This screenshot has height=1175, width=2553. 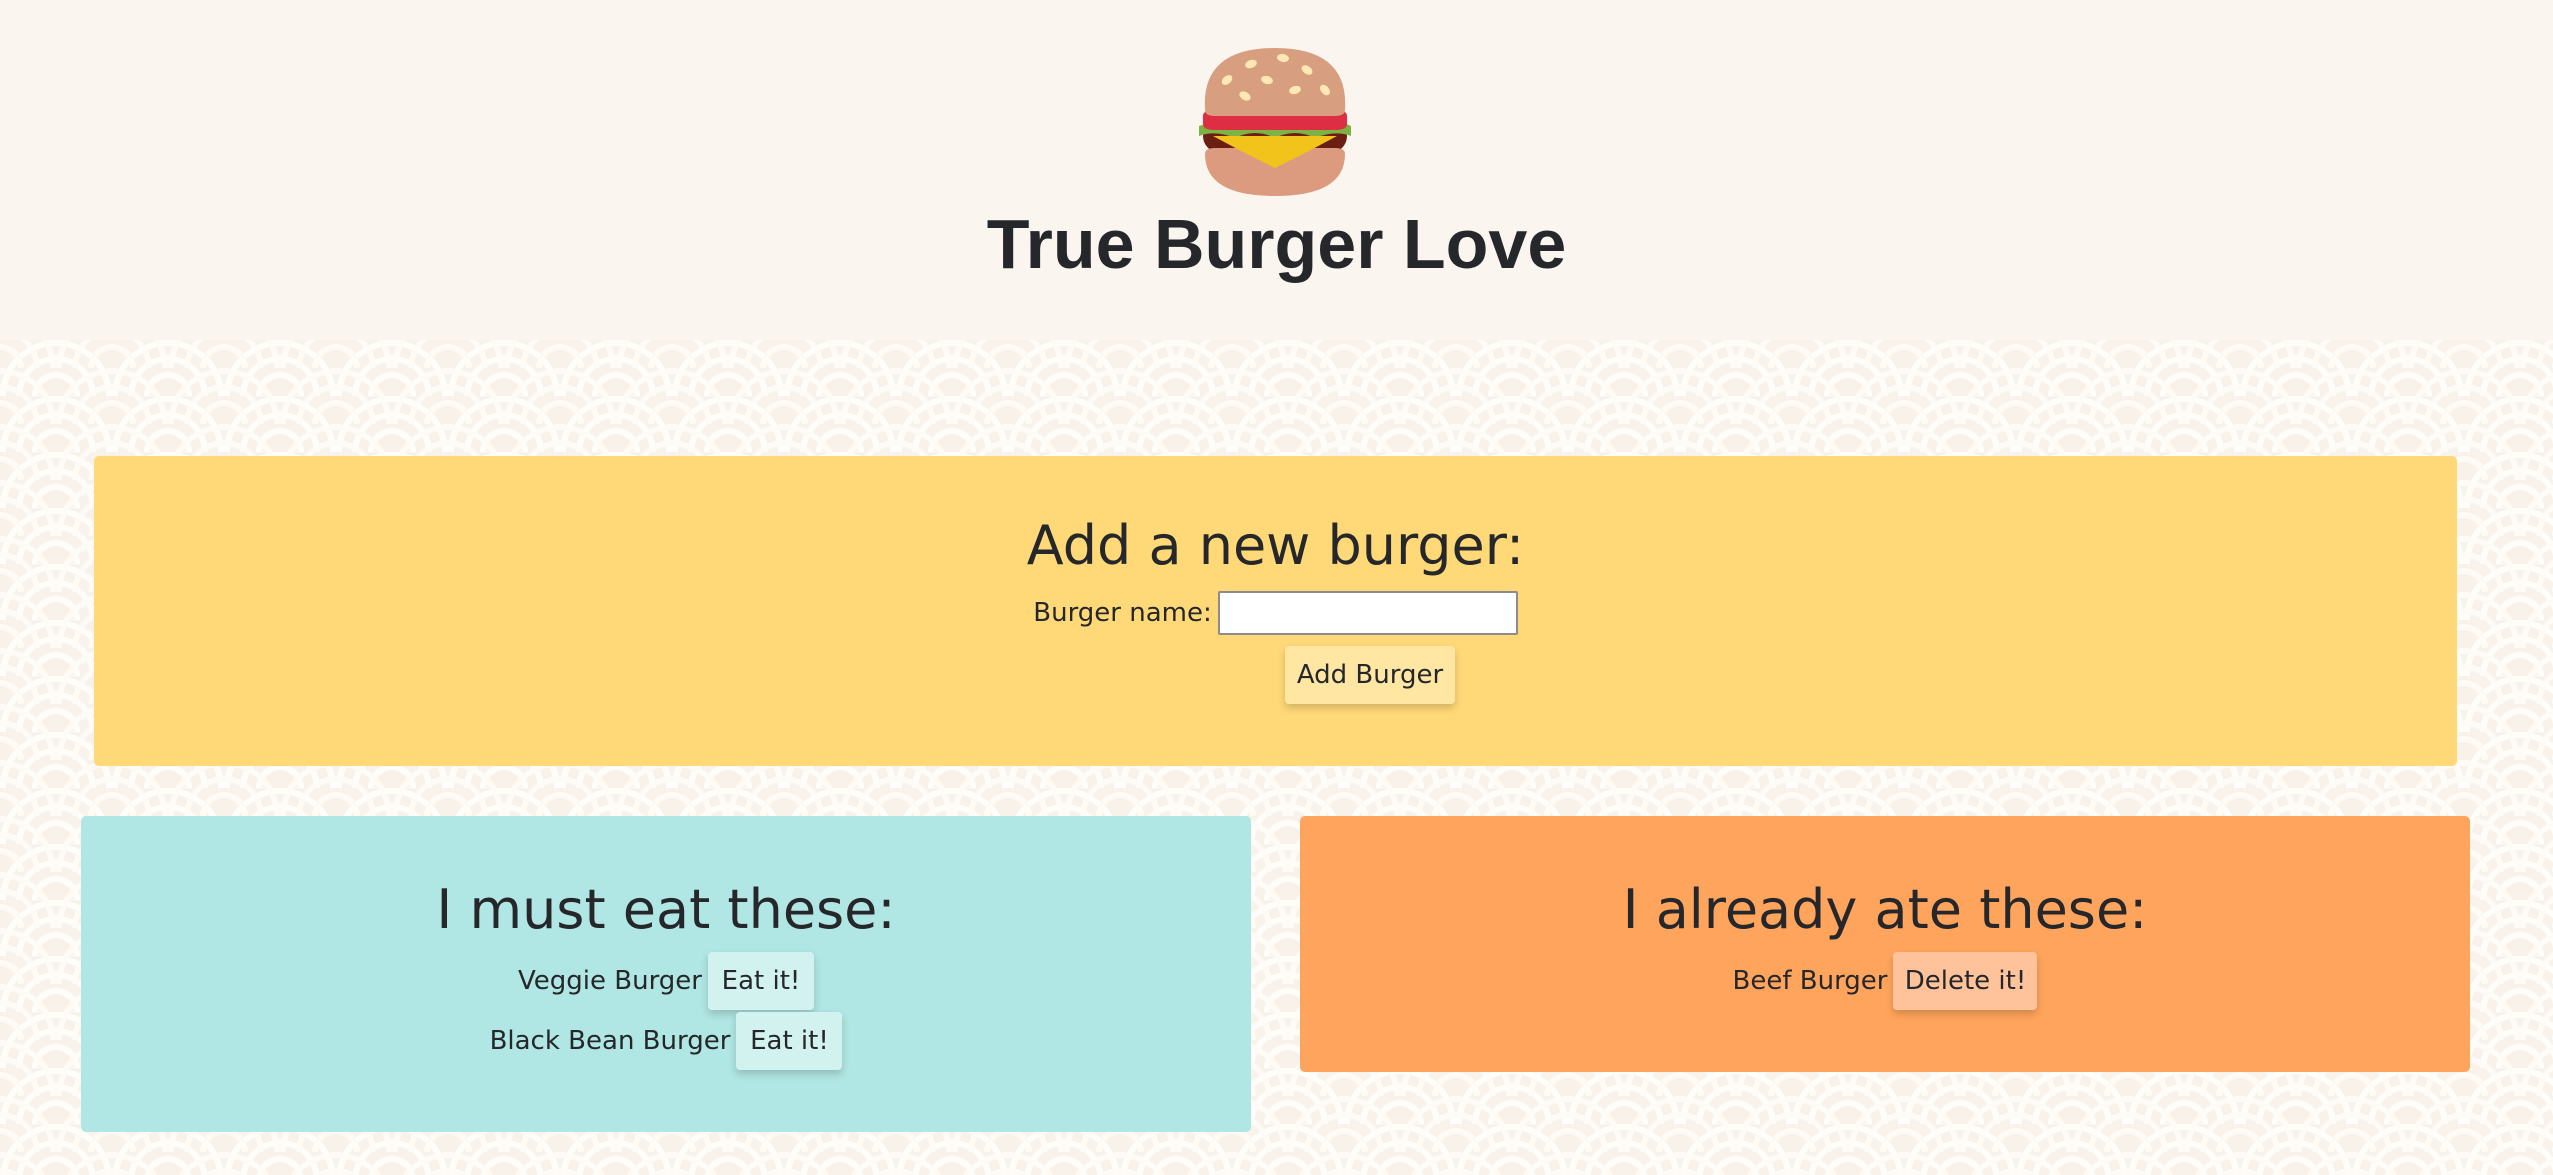 I want to click on delete-it-button: Delete it!, so click(x=1965, y=981).